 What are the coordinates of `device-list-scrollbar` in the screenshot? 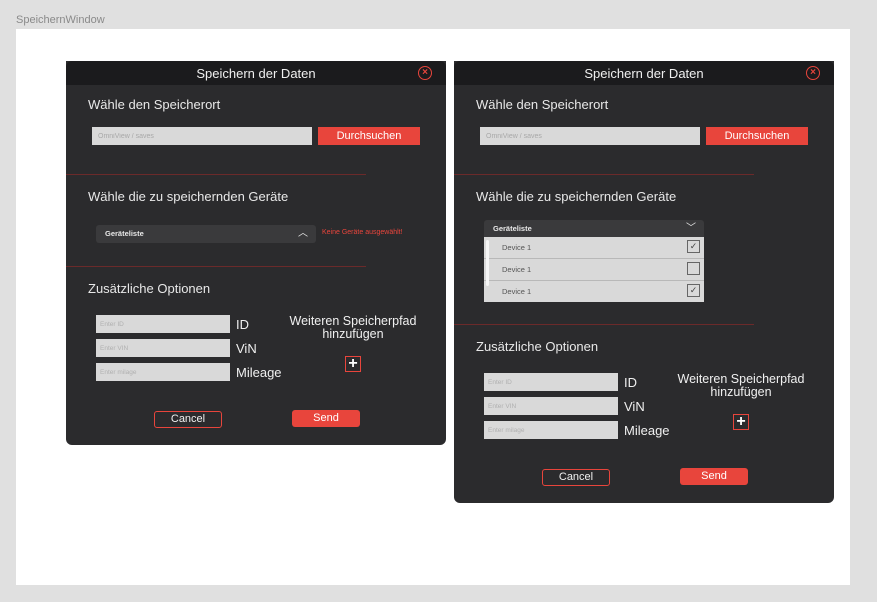 It's located at (487, 263).